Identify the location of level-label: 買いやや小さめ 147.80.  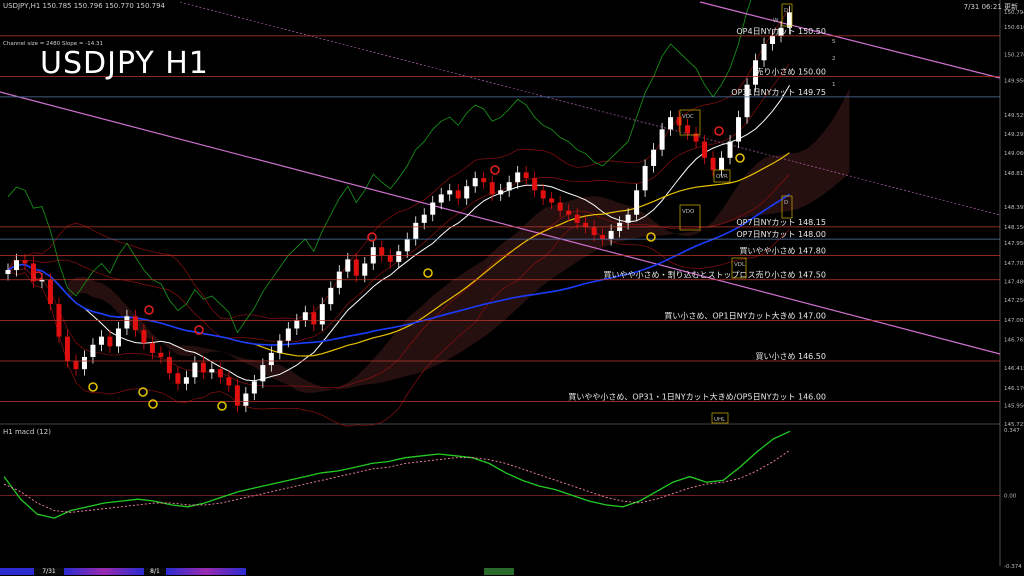
(782, 250).